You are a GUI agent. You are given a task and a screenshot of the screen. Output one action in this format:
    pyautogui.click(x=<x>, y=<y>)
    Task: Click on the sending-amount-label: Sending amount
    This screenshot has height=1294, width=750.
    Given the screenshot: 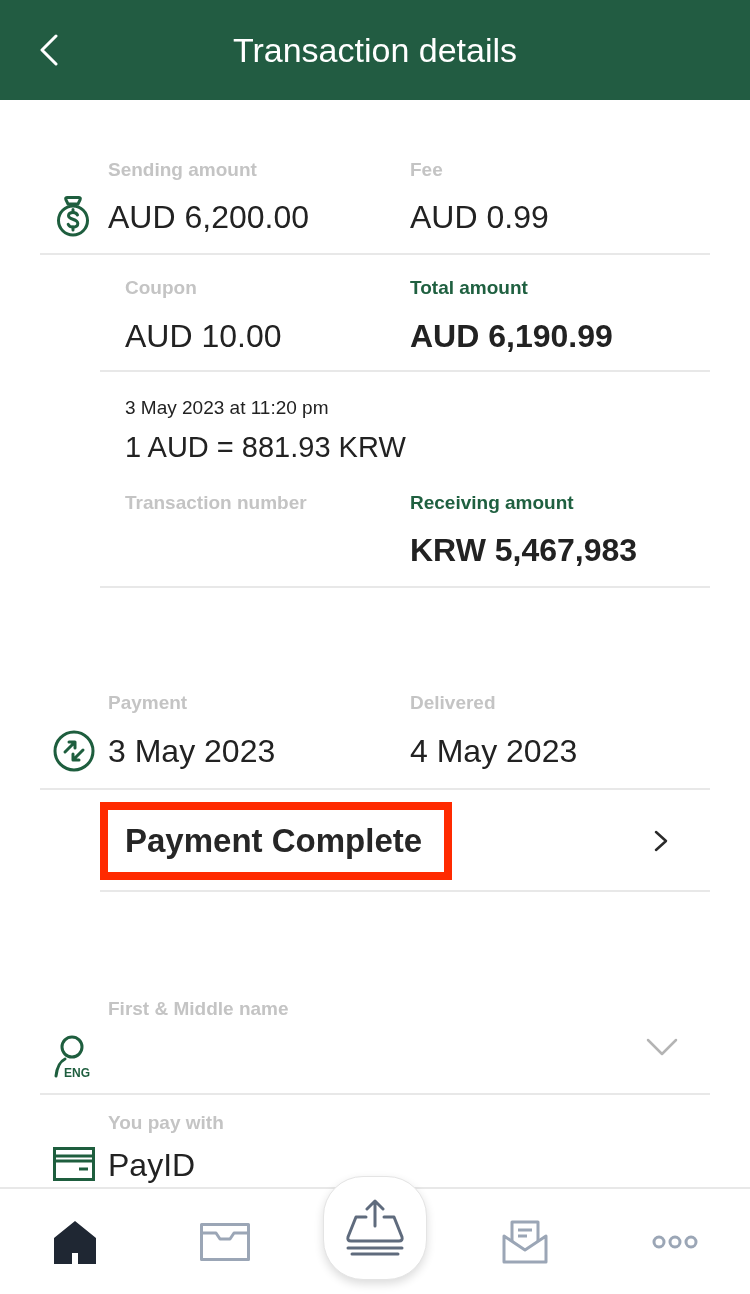 What is the action you would take?
    pyautogui.click(x=182, y=170)
    